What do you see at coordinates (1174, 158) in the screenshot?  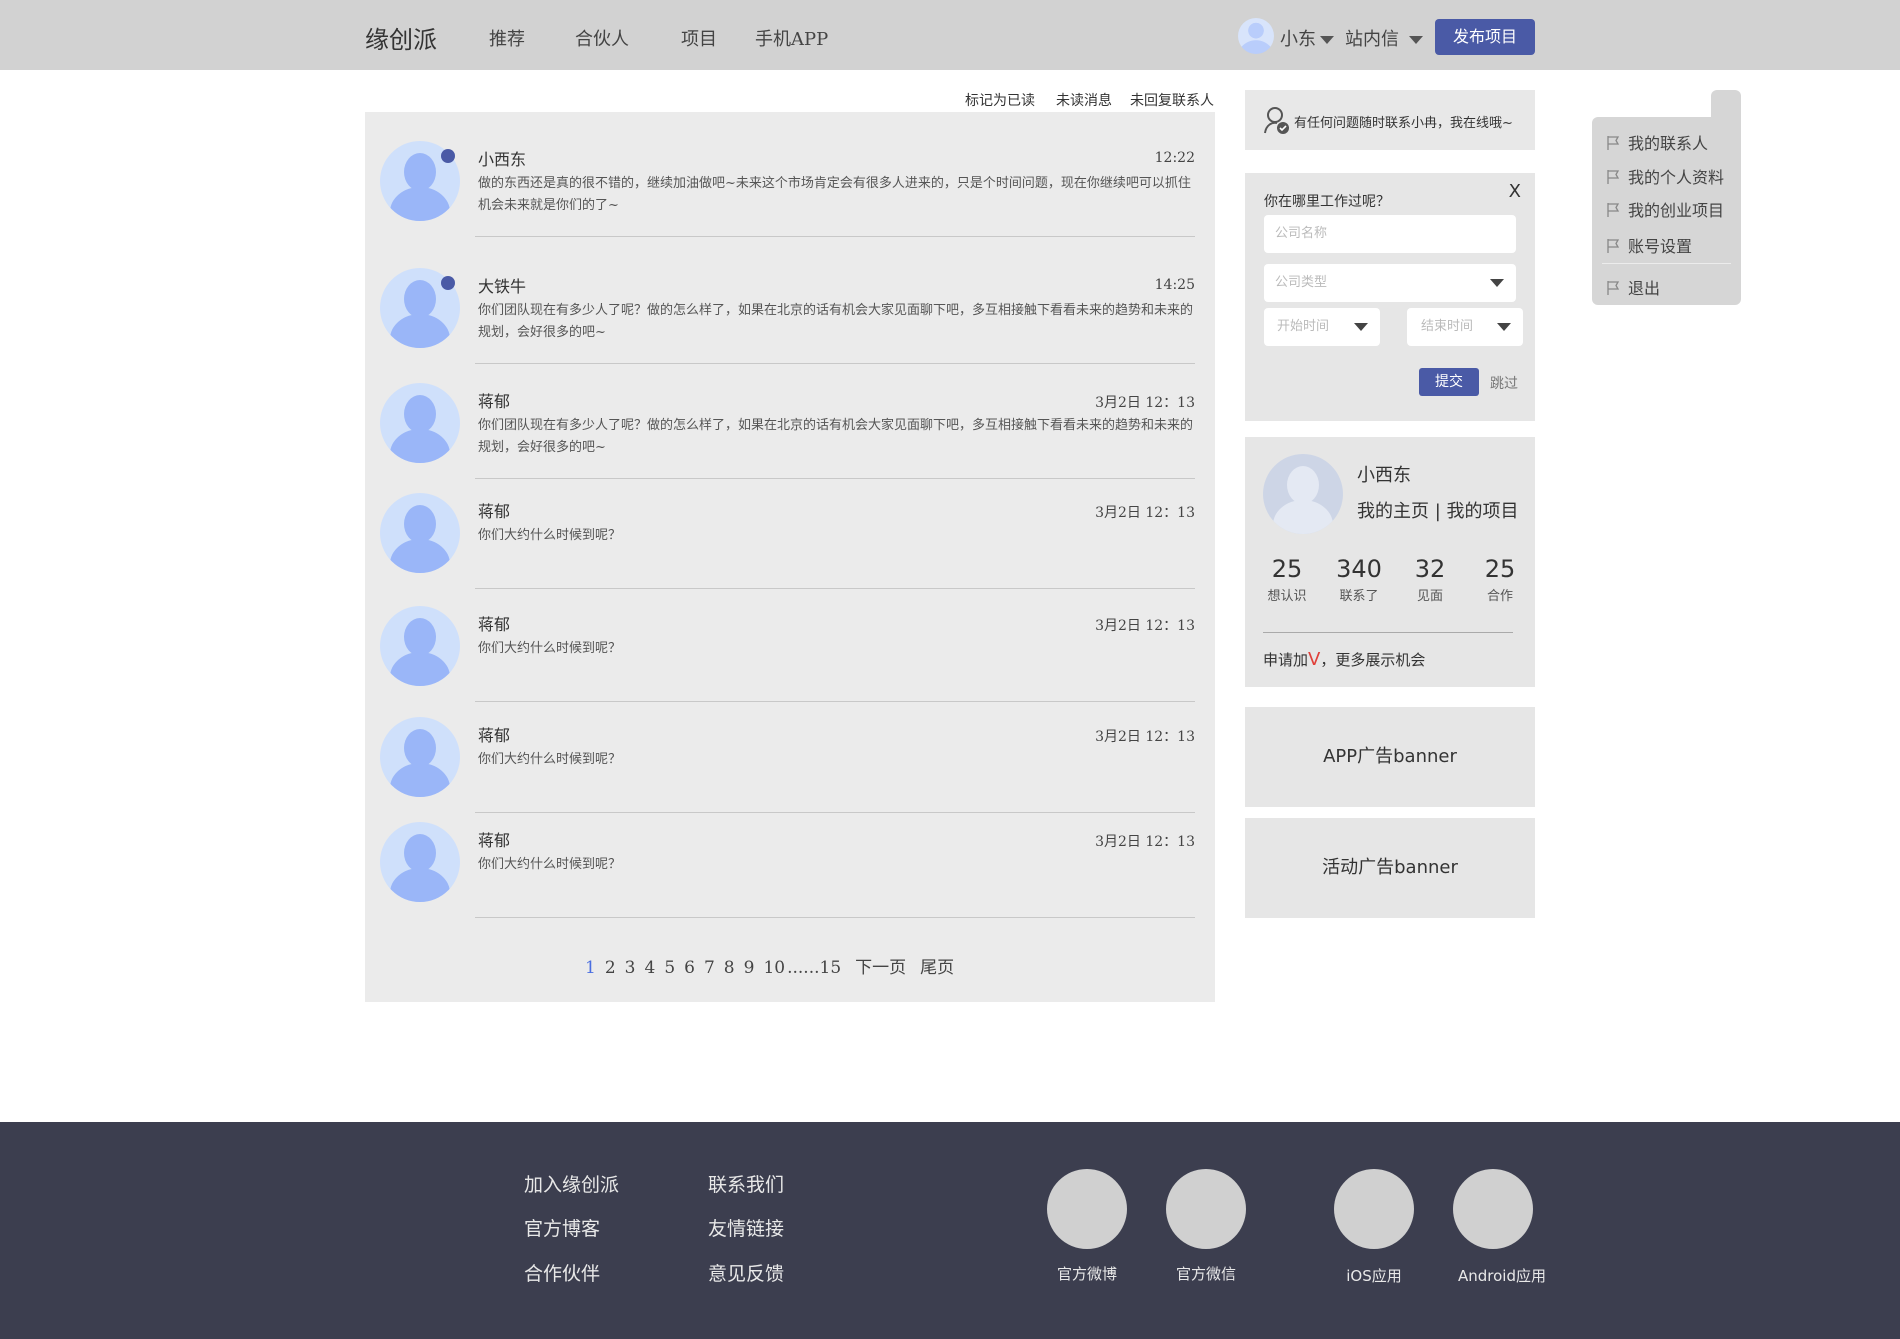 I see `message-time: 12:22` at bounding box center [1174, 158].